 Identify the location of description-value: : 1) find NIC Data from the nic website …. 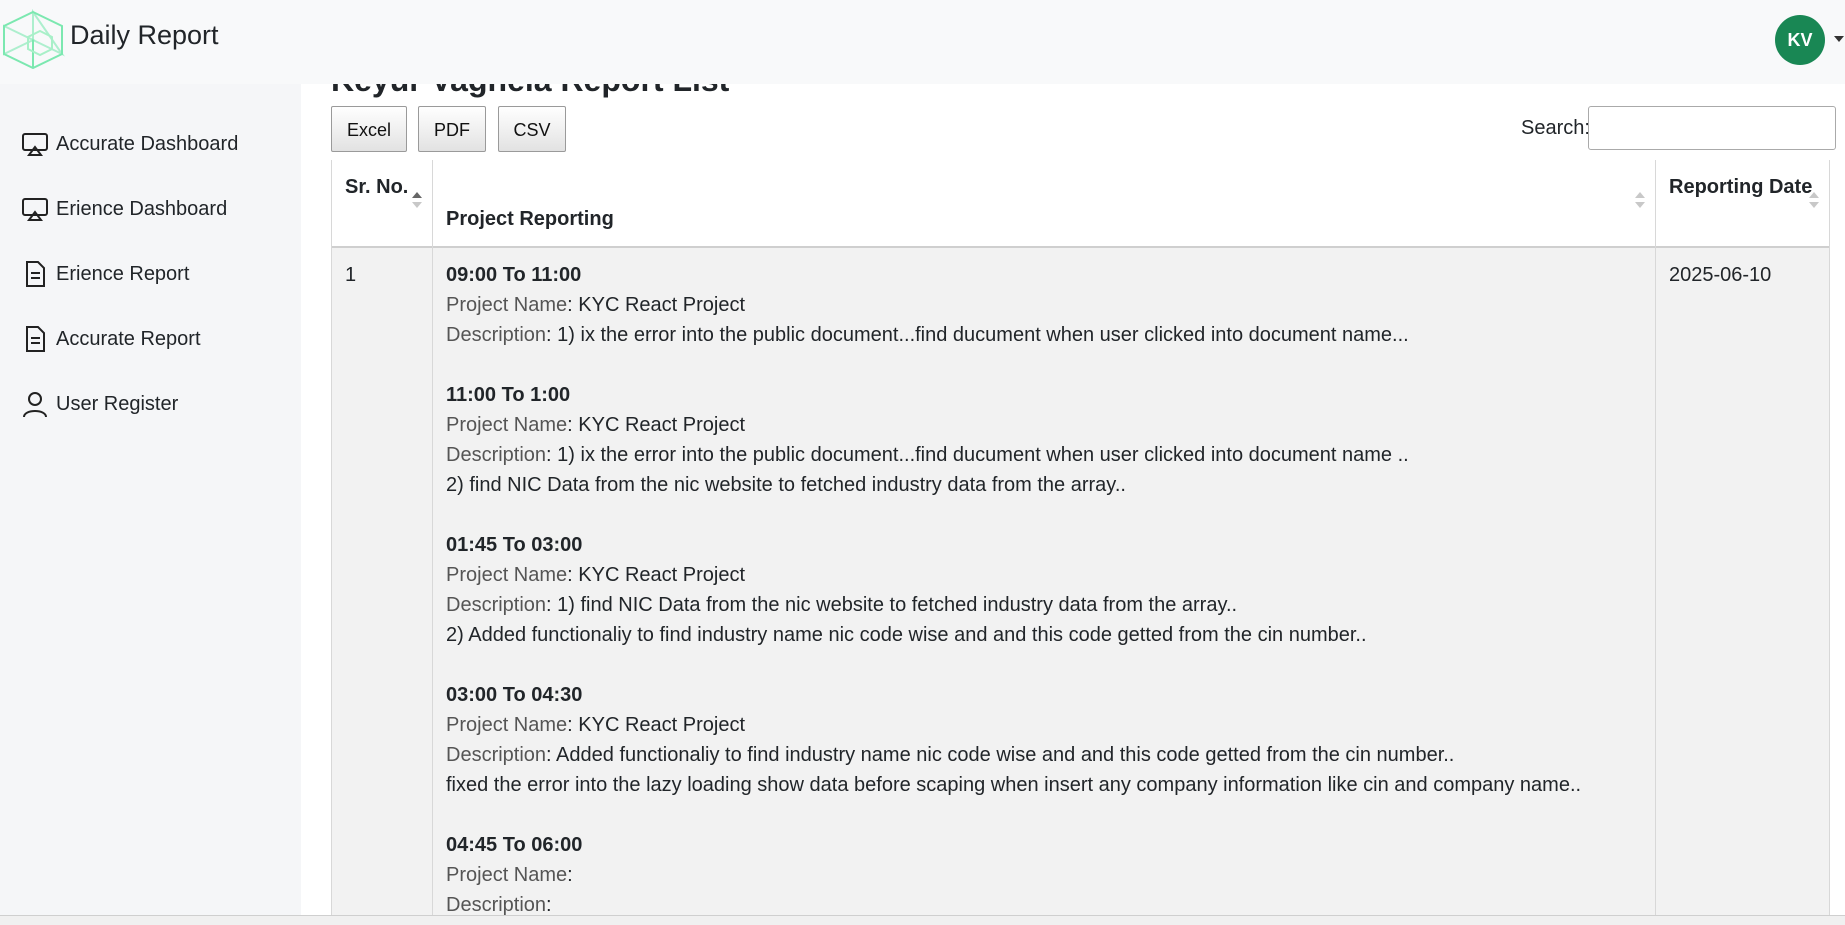
(892, 605).